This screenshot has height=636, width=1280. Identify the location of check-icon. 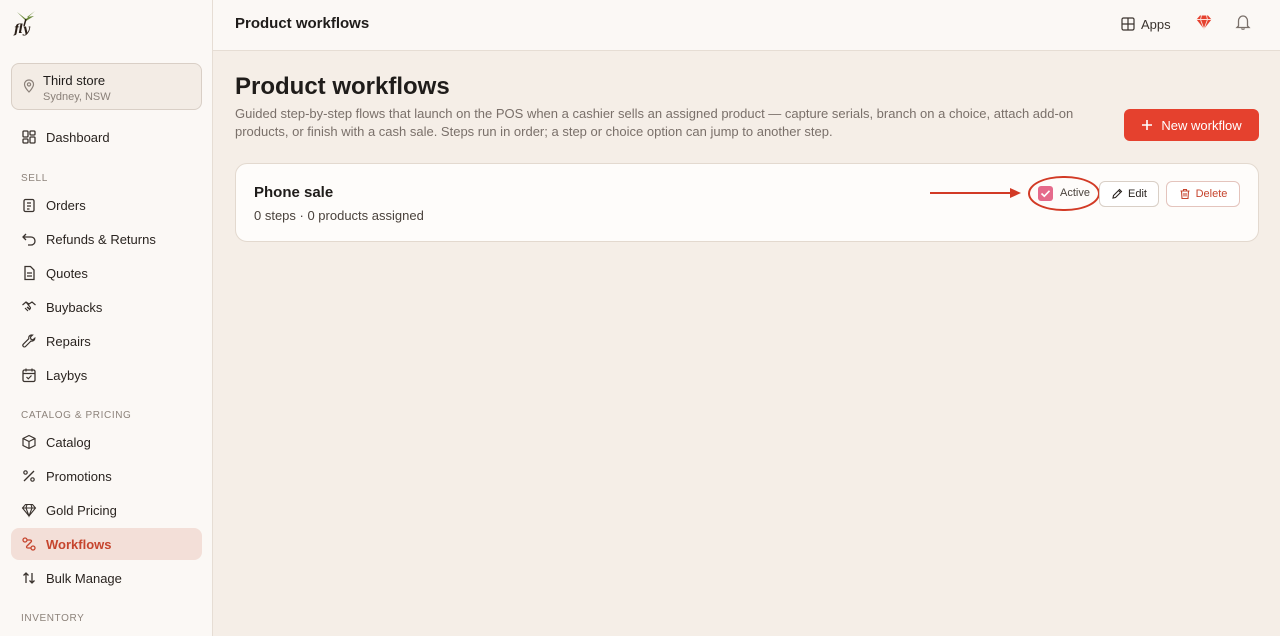
(1045, 194).